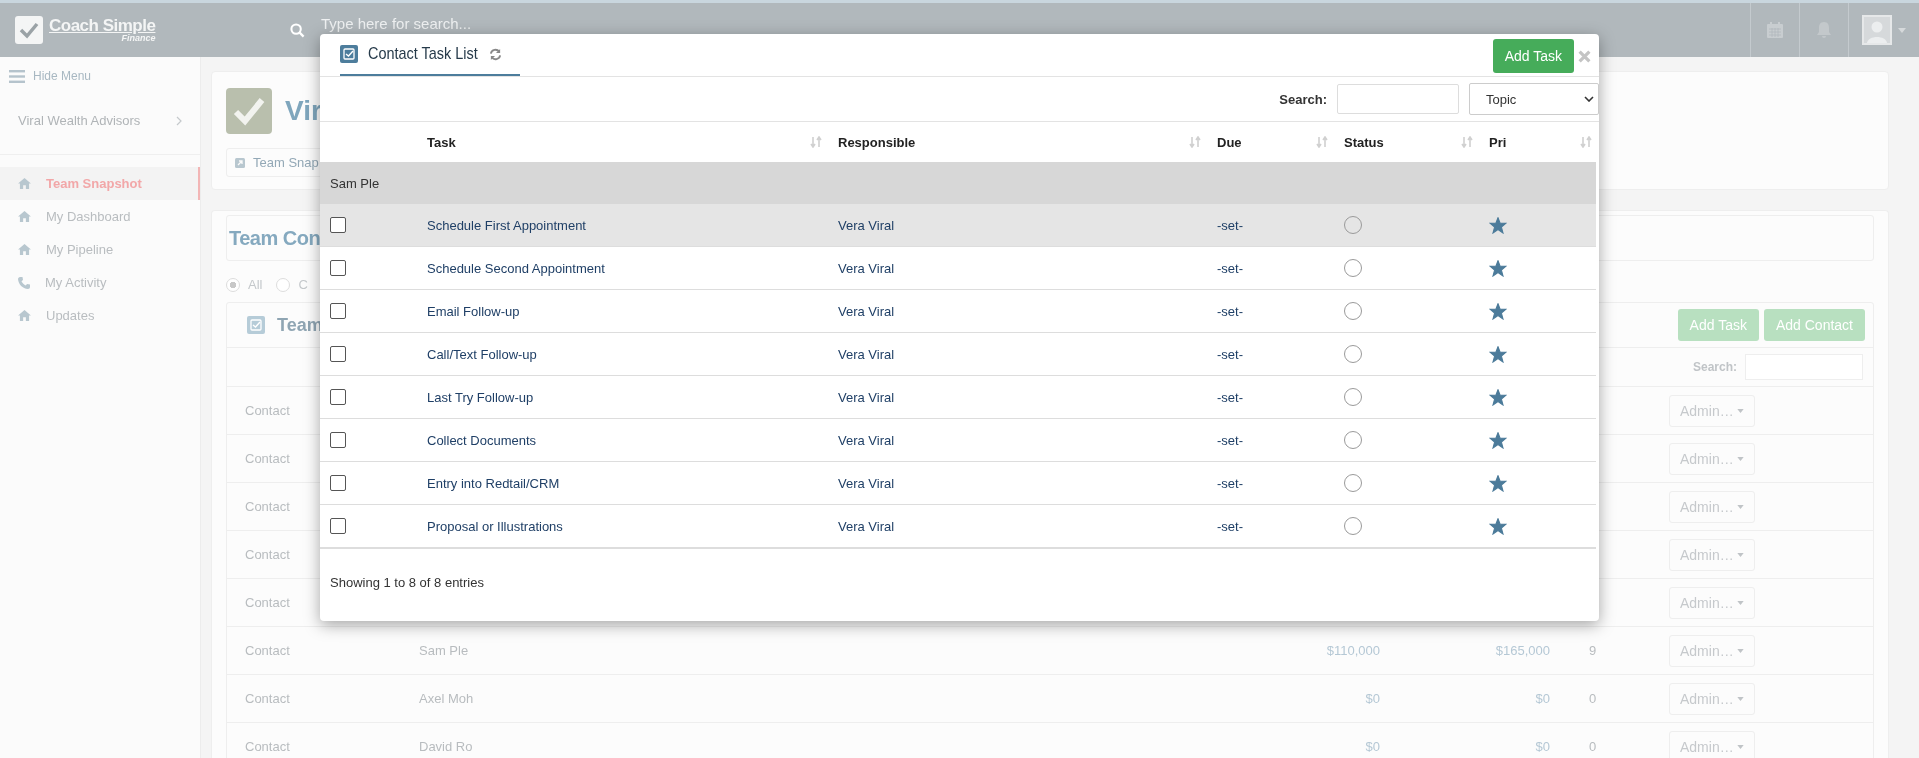 The height and width of the screenshot is (758, 1919). Describe the element at coordinates (506, 225) in the screenshot. I see `task-link: Schedule First Appointment` at that location.